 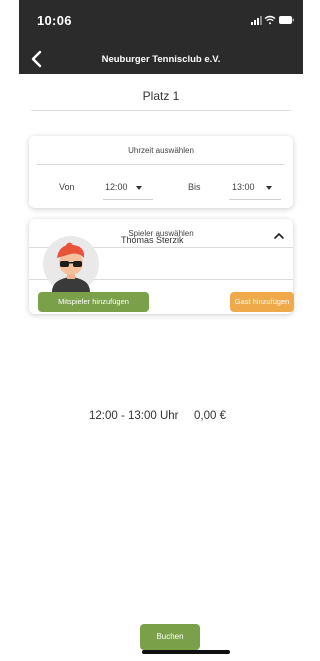 I want to click on summary-price: 0,00 €, so click(x=210, y=416).